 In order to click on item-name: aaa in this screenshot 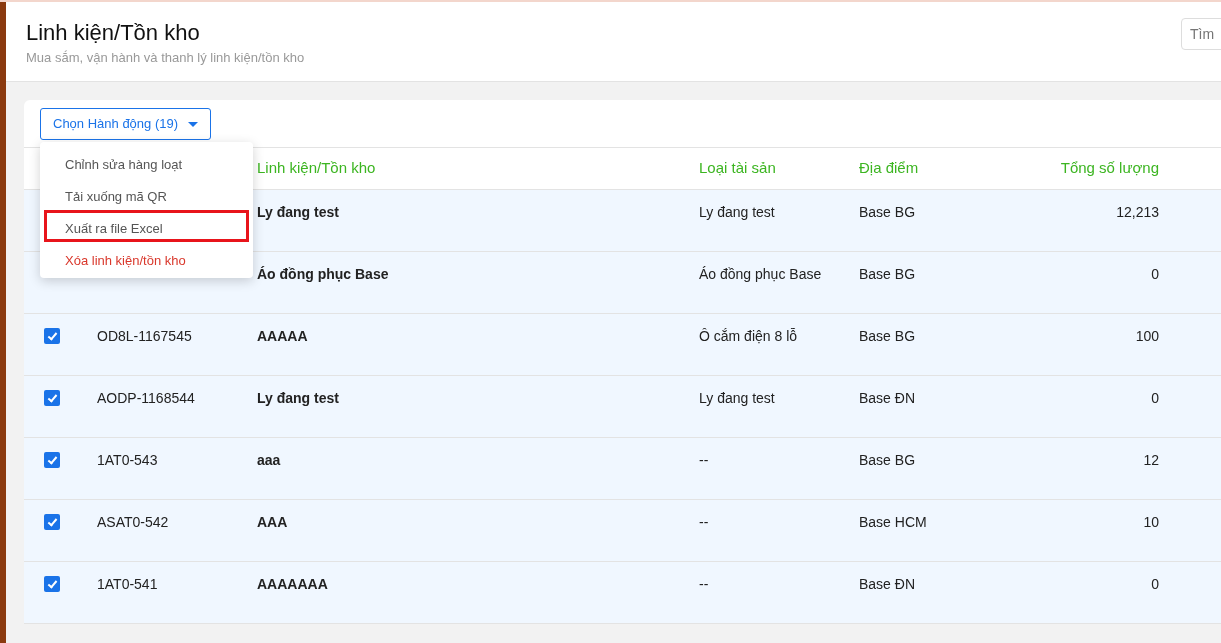, I will do `click(269, 460)`.